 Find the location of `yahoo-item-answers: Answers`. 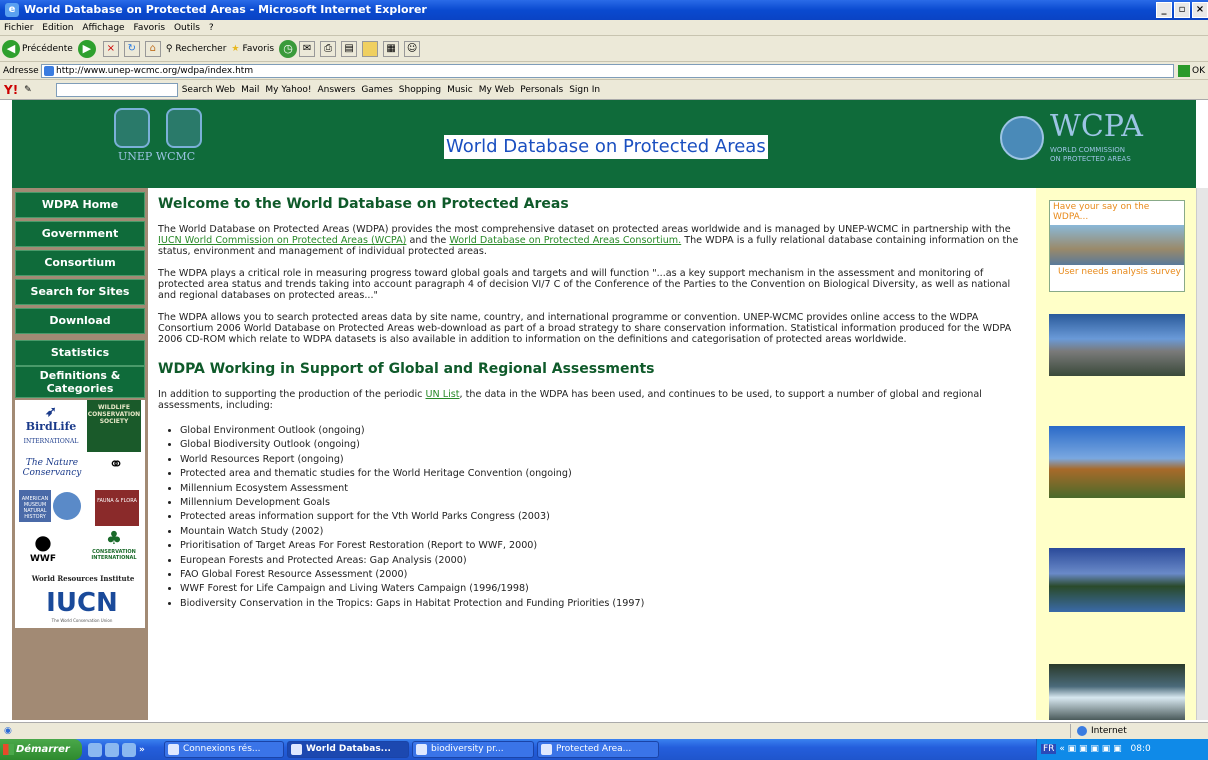

yahoo-item-answers: Answers is located at coordinates (336, 89).